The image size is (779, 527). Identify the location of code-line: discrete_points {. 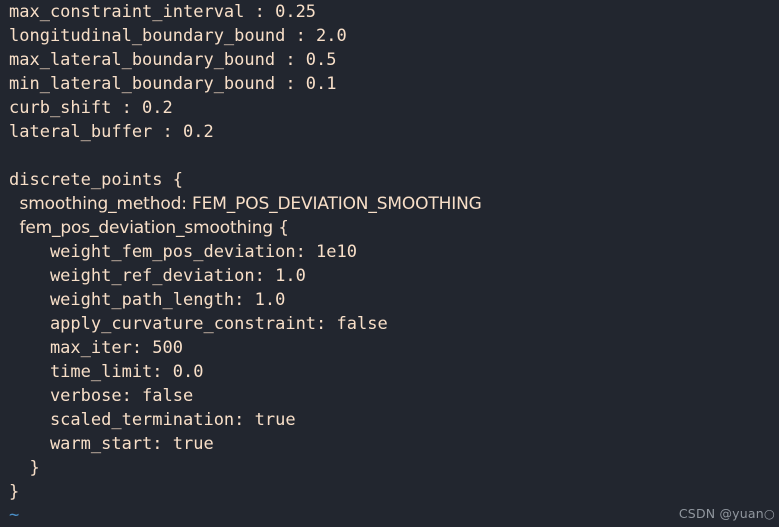
(96, 180).